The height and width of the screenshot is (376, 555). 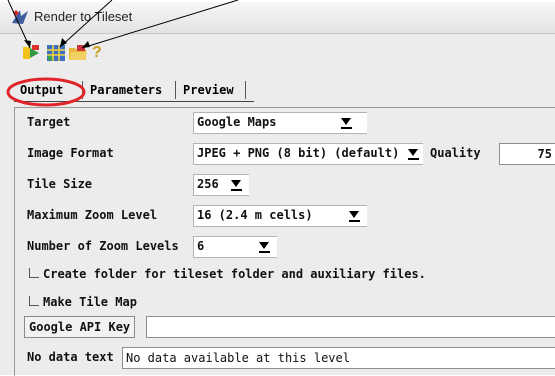 What do you see at coordinates (86, 24) in the screenshot?
I see `callout-arrow-tileset` at bounding box center [86, 24].